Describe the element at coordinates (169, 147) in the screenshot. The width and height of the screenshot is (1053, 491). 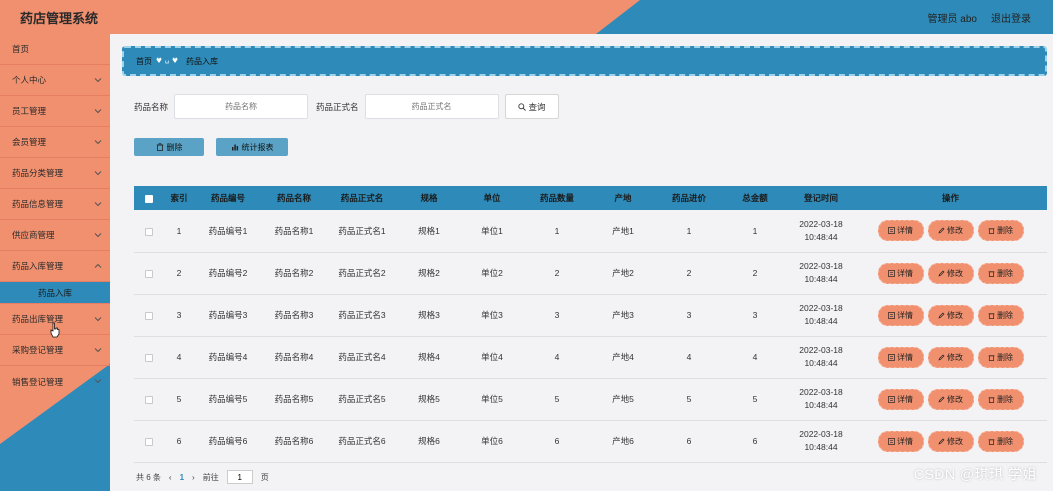
I see `batch-delete-button: 删除` at that location.